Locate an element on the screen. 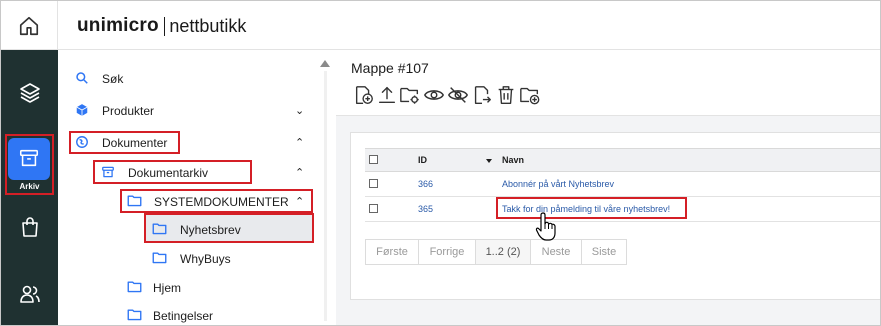 This screenshot has height=326, width=881. layers-icon is located at coordinates (30, 93).